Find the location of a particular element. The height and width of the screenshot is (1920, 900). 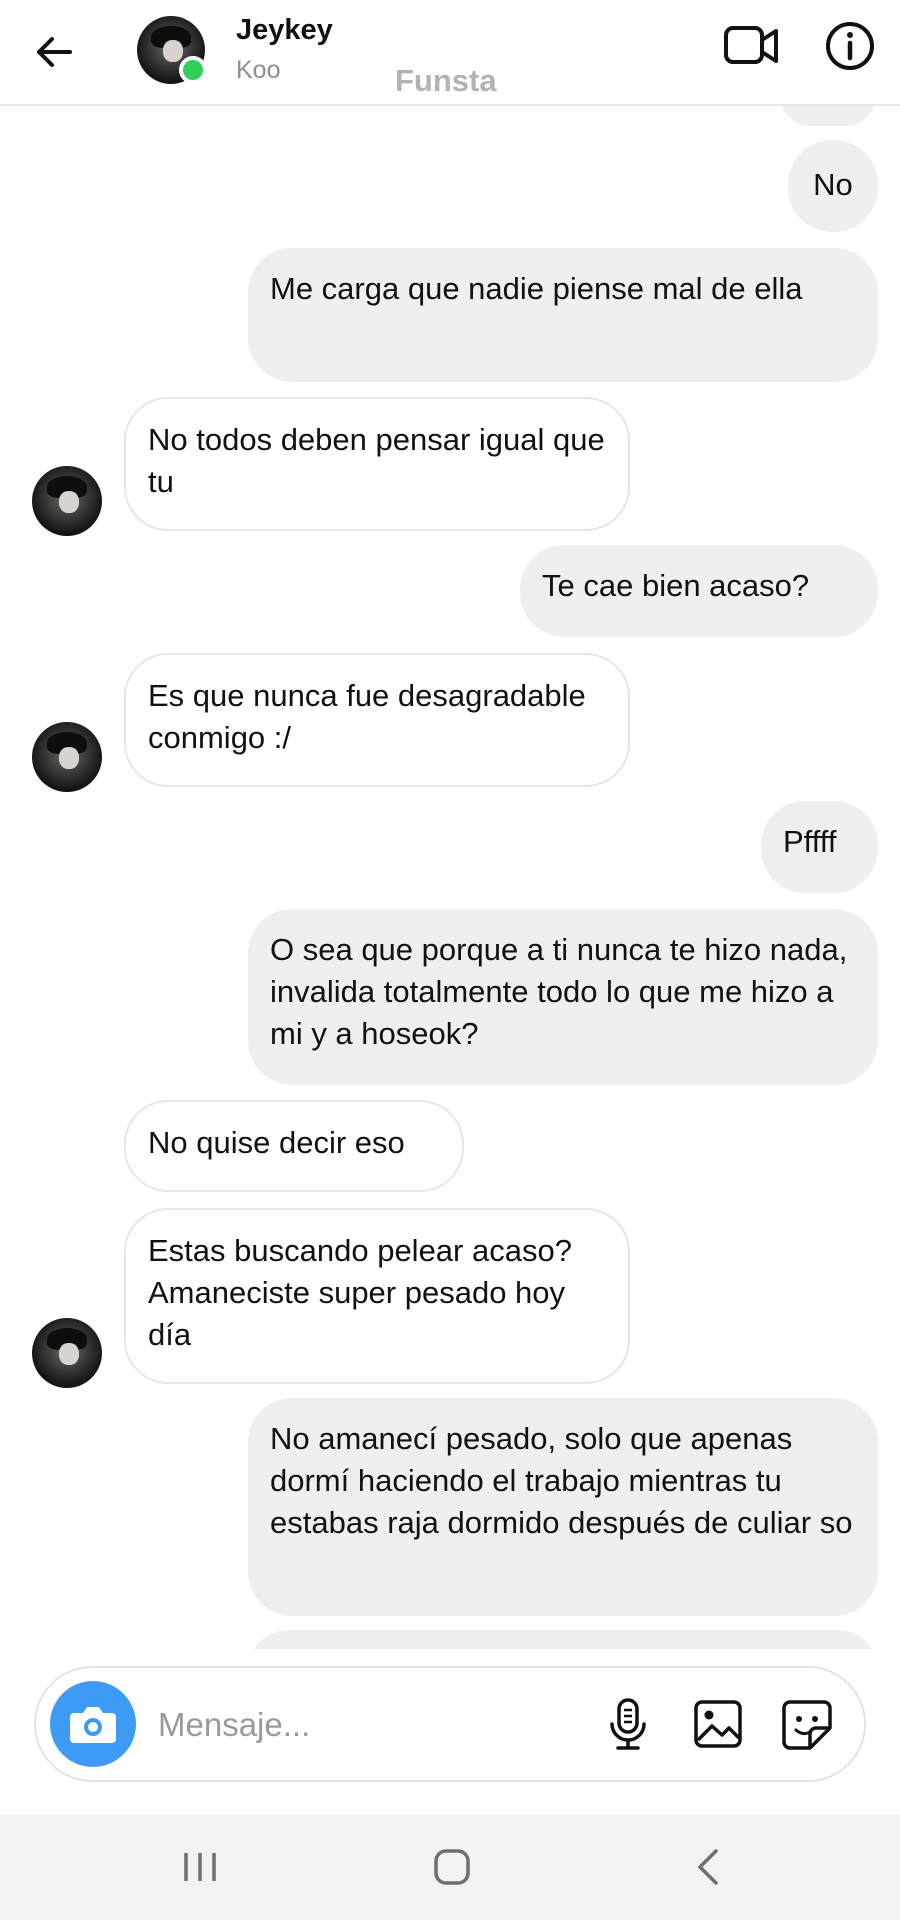

message-composer is located at coordinates (450, 1724).